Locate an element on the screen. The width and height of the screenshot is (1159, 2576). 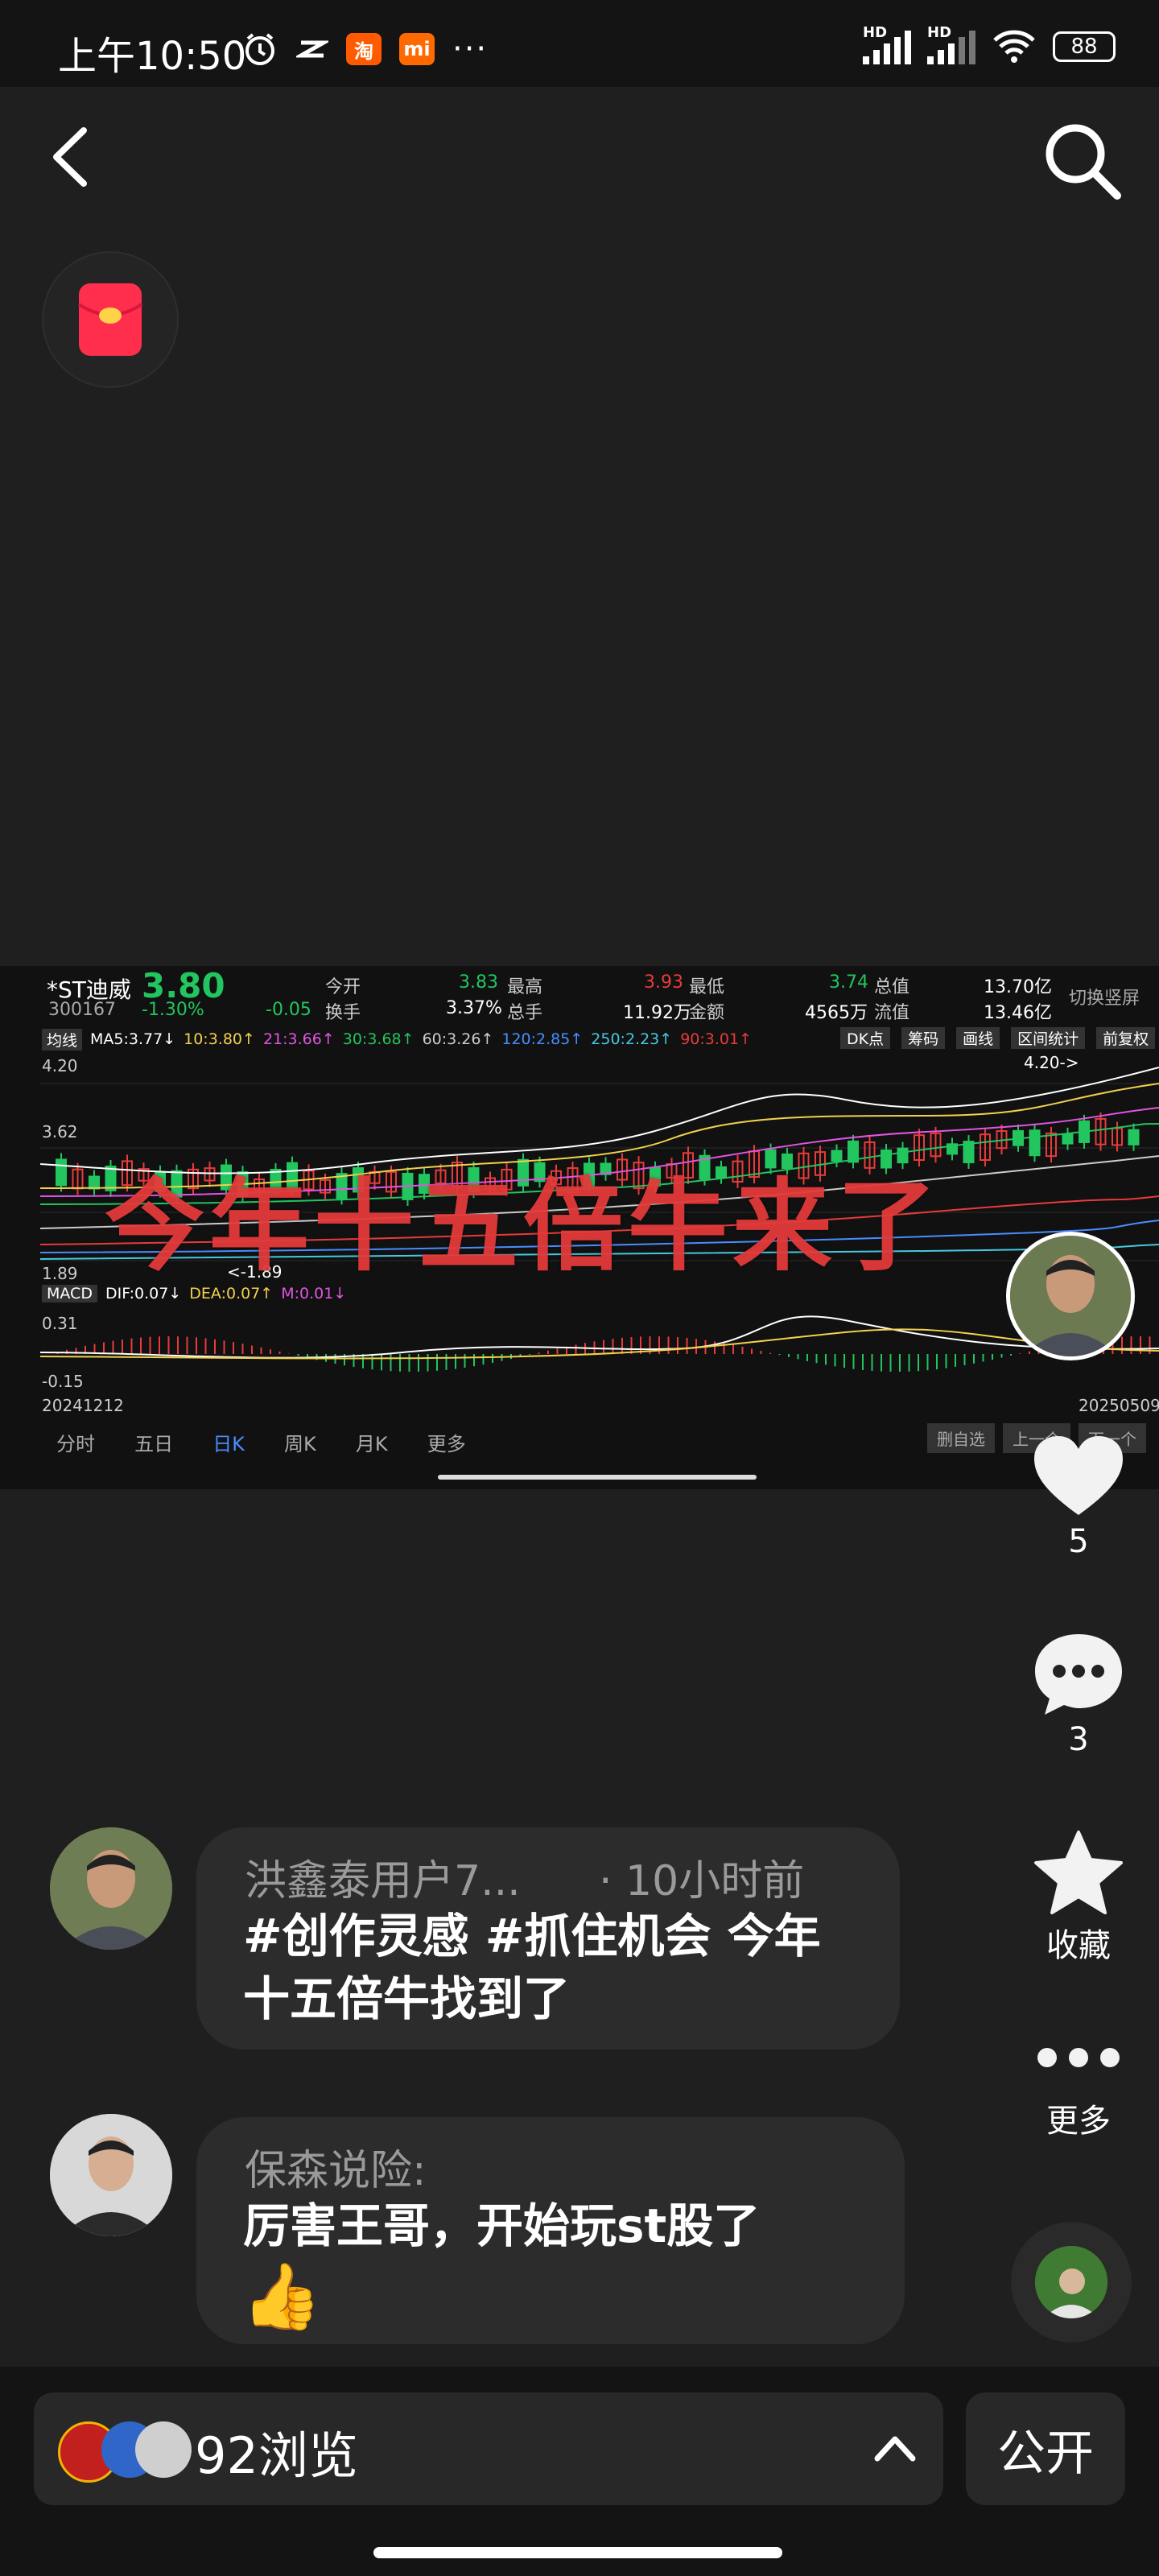
open-label: 今开 is located at coordinates (343, 987).